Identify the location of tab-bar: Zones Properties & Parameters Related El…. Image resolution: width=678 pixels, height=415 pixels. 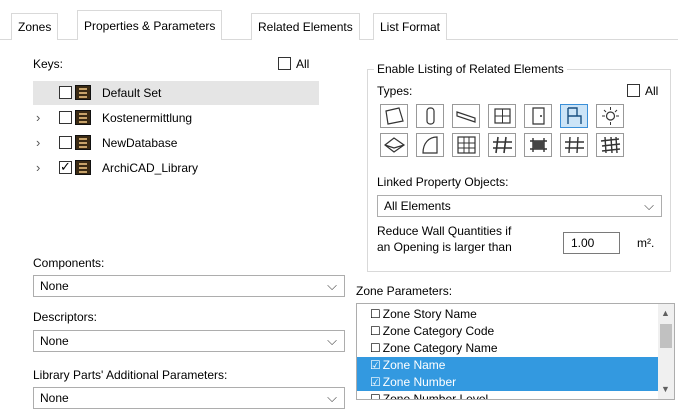
(339, 20).